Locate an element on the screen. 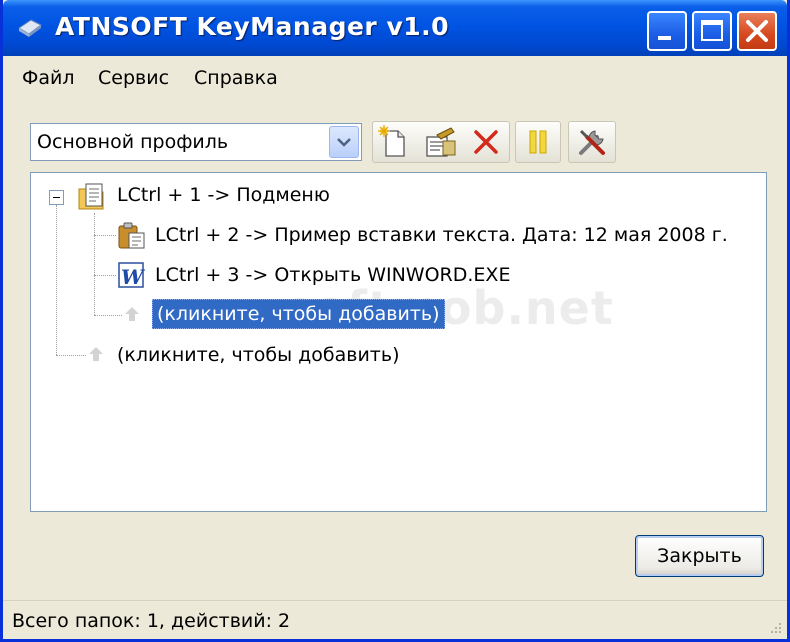  settings-button is located at coordinates (592, 142).